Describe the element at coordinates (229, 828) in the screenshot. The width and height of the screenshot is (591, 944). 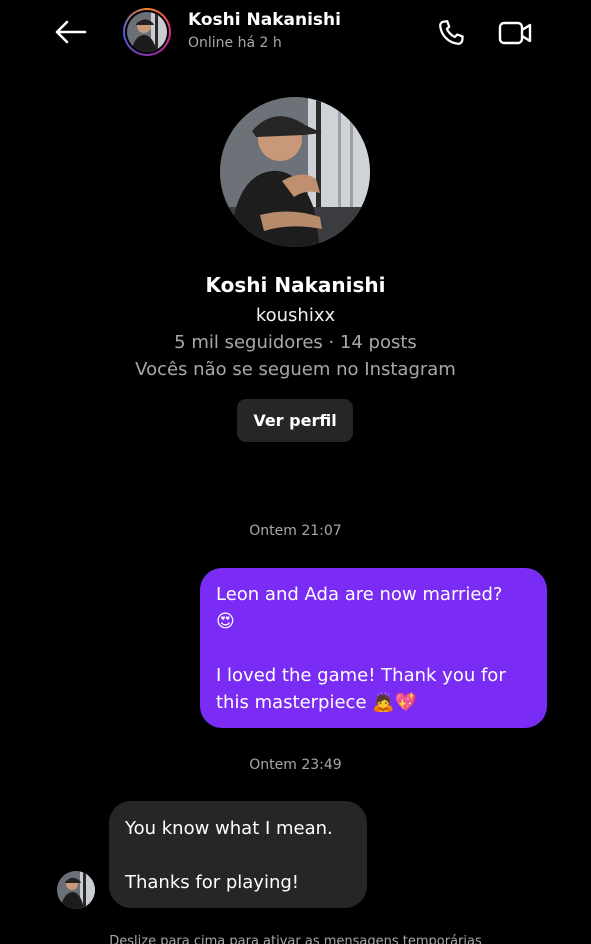
I see `message-line: You know what I mean.` at that location.